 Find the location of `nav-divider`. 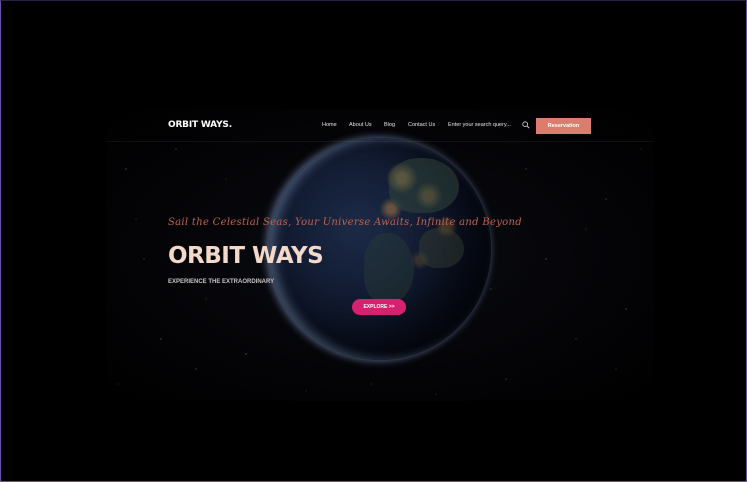

nav-divider is located at coordinates (380, 141).